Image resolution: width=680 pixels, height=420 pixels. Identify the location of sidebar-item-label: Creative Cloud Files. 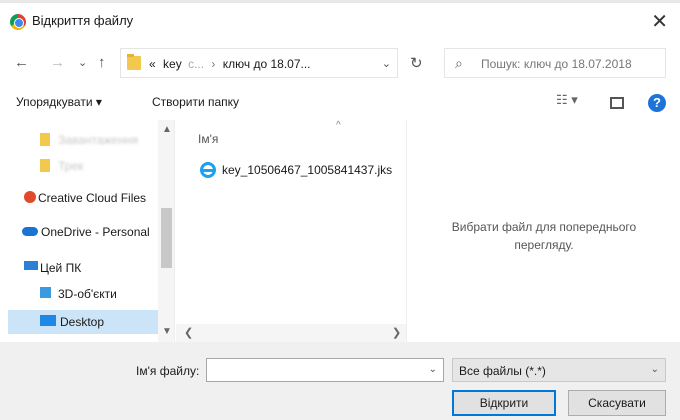
(92, 198).